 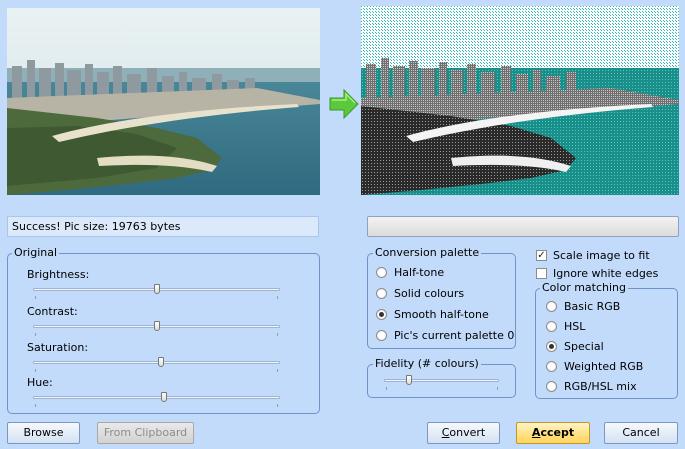 I want to click on fidelity-slider-track, so click(x=441, y=380).